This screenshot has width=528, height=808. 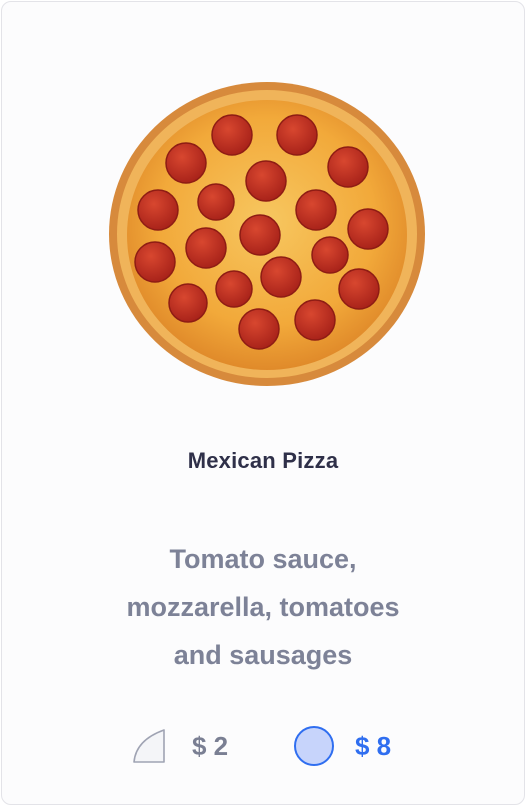 I want to click on description-line: mozzarella, tomatoes, so click(x=263, y=607).